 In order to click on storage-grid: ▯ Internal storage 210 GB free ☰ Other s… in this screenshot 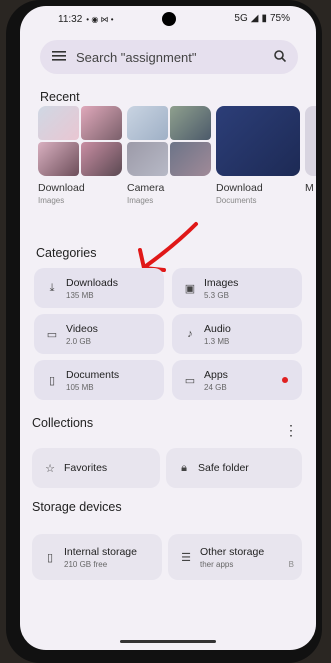, I will do `click(167, 557)`.